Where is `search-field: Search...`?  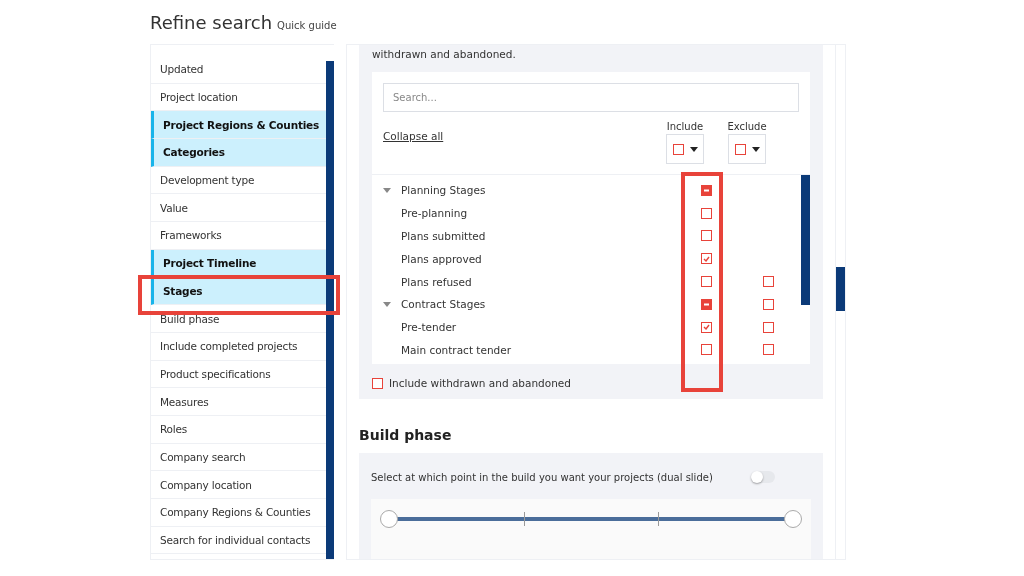
search-field: Search... is located at coordinates (591, 97).